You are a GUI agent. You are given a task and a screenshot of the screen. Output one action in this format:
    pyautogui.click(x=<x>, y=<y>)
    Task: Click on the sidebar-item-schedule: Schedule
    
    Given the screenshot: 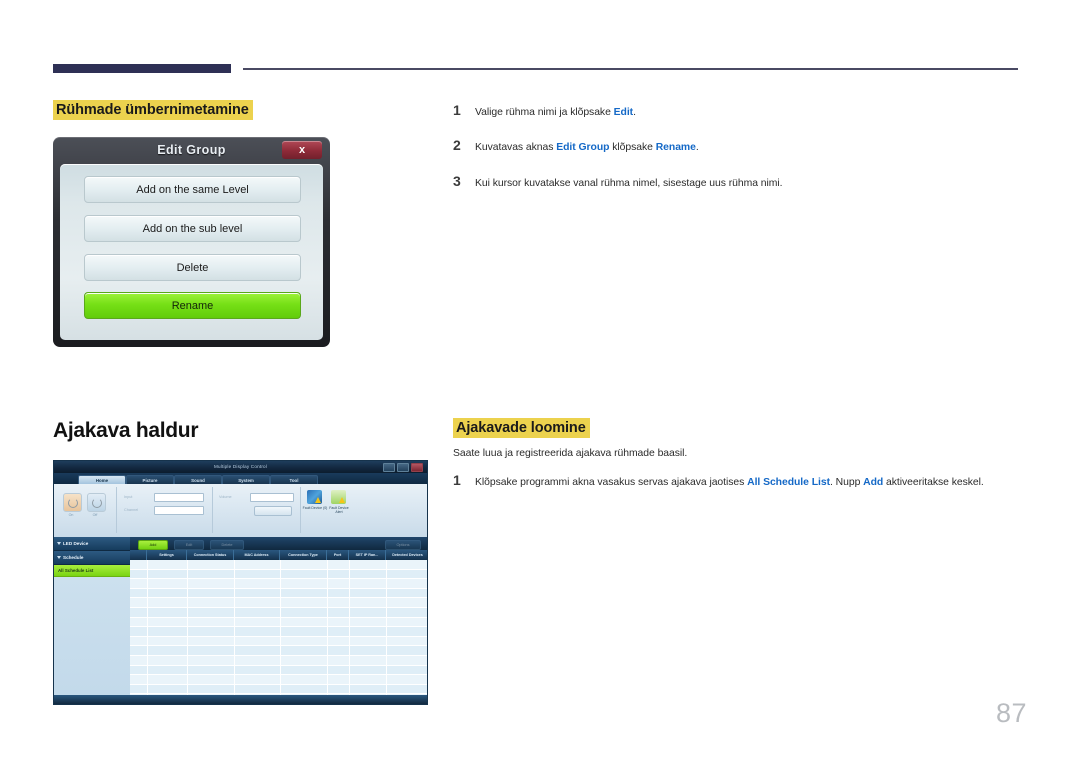 What is the action you would take?
    pyautogui.click(x=92, y=558)
    